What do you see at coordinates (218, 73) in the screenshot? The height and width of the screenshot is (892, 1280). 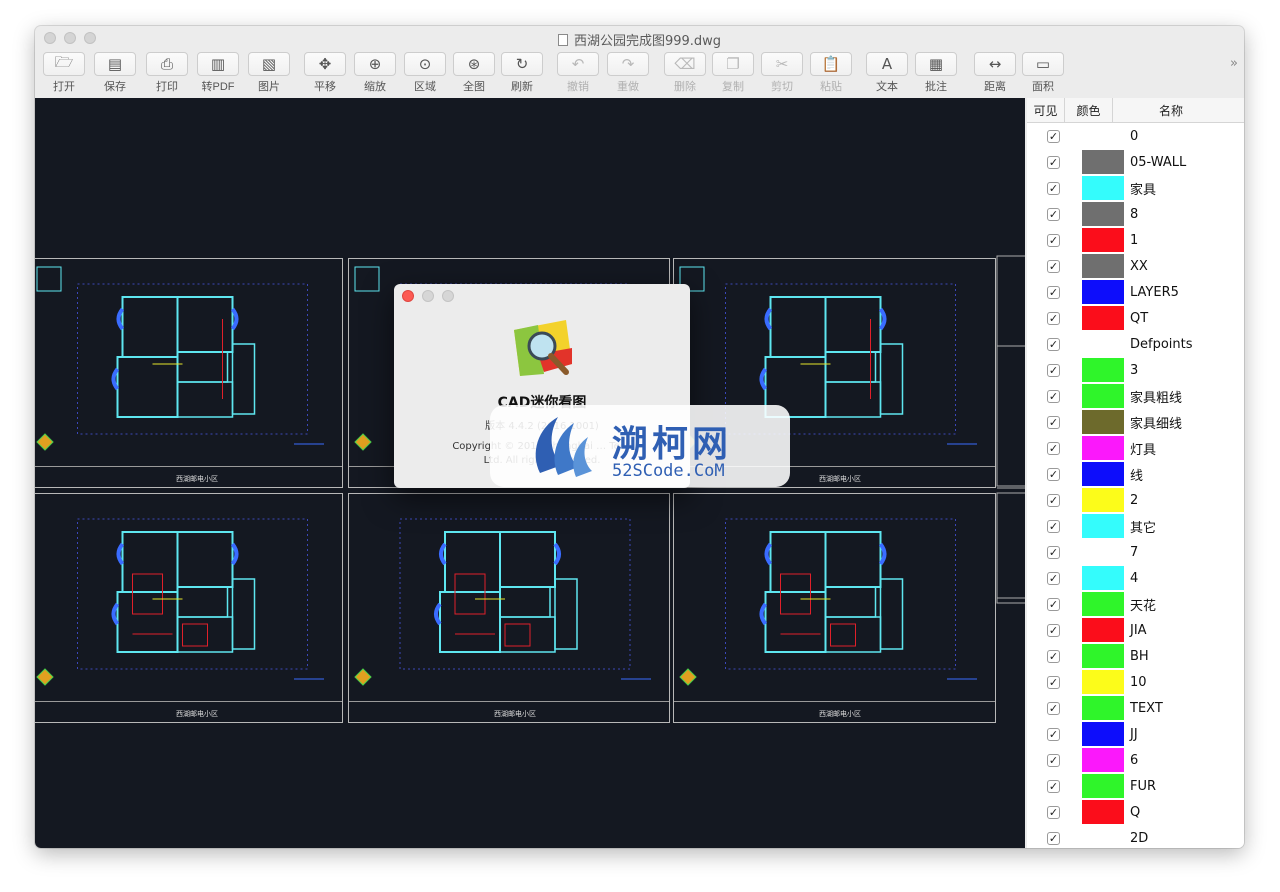 I see `toolbar-button-3: ▥ 转PDF` at bounding box center [218, 73].